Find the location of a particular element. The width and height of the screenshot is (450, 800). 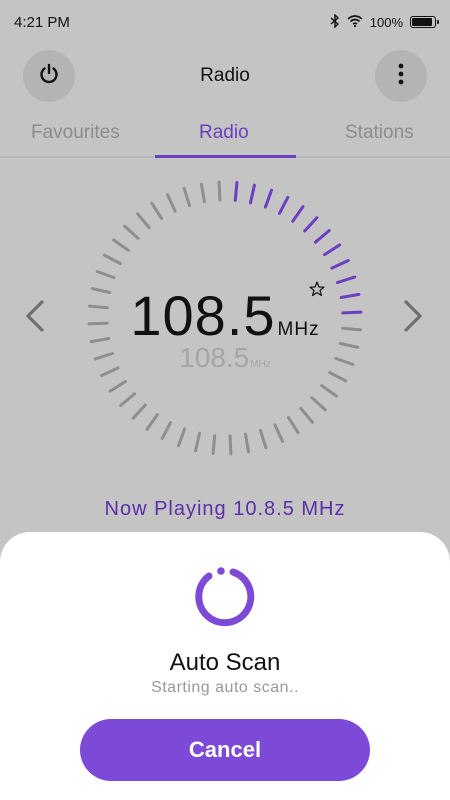

active-tab-indicator is located at coordinates (225, 156).